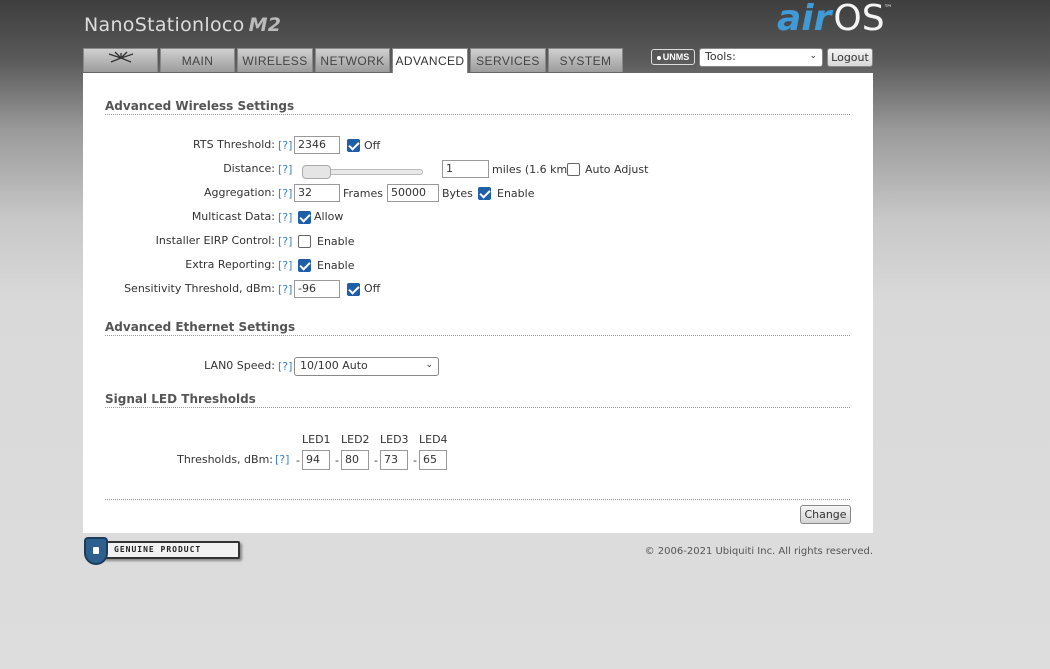 The image size is (1050, 669). Describe the element at coordinates (465, 169) in the screenshot. I see `distance-input: 1` at that location.